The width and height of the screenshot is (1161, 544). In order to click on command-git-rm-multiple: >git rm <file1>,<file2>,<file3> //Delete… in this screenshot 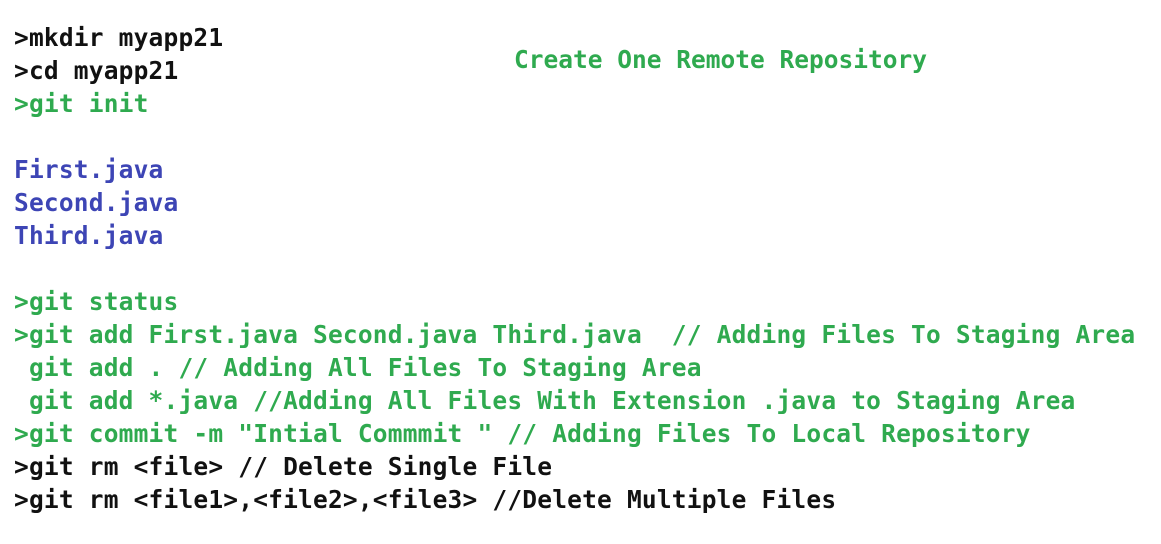, I will do `click(425, 499)`.